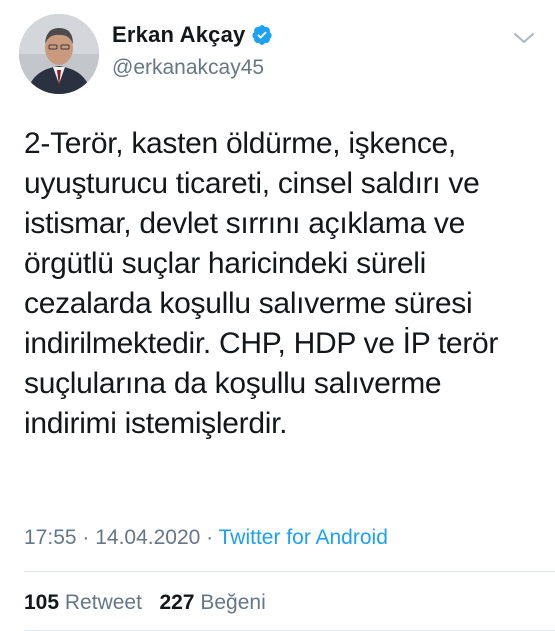  I want to click on name-row: Erkan Akçay, so click(192, 35).